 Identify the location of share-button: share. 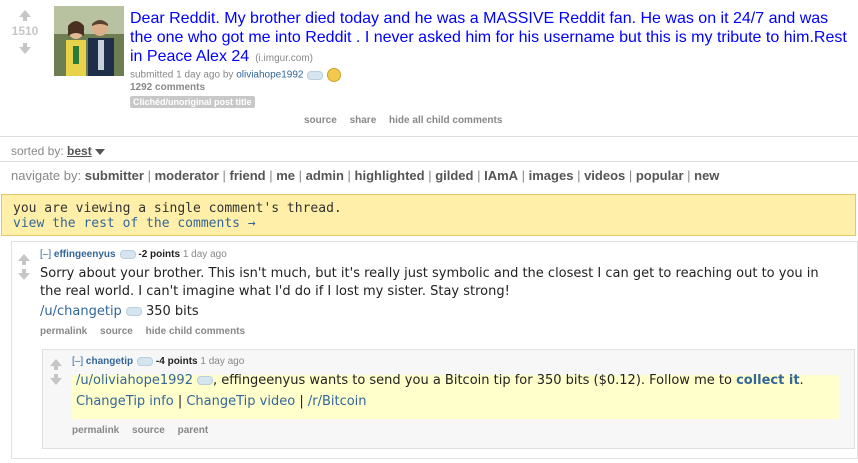
(363, 120).